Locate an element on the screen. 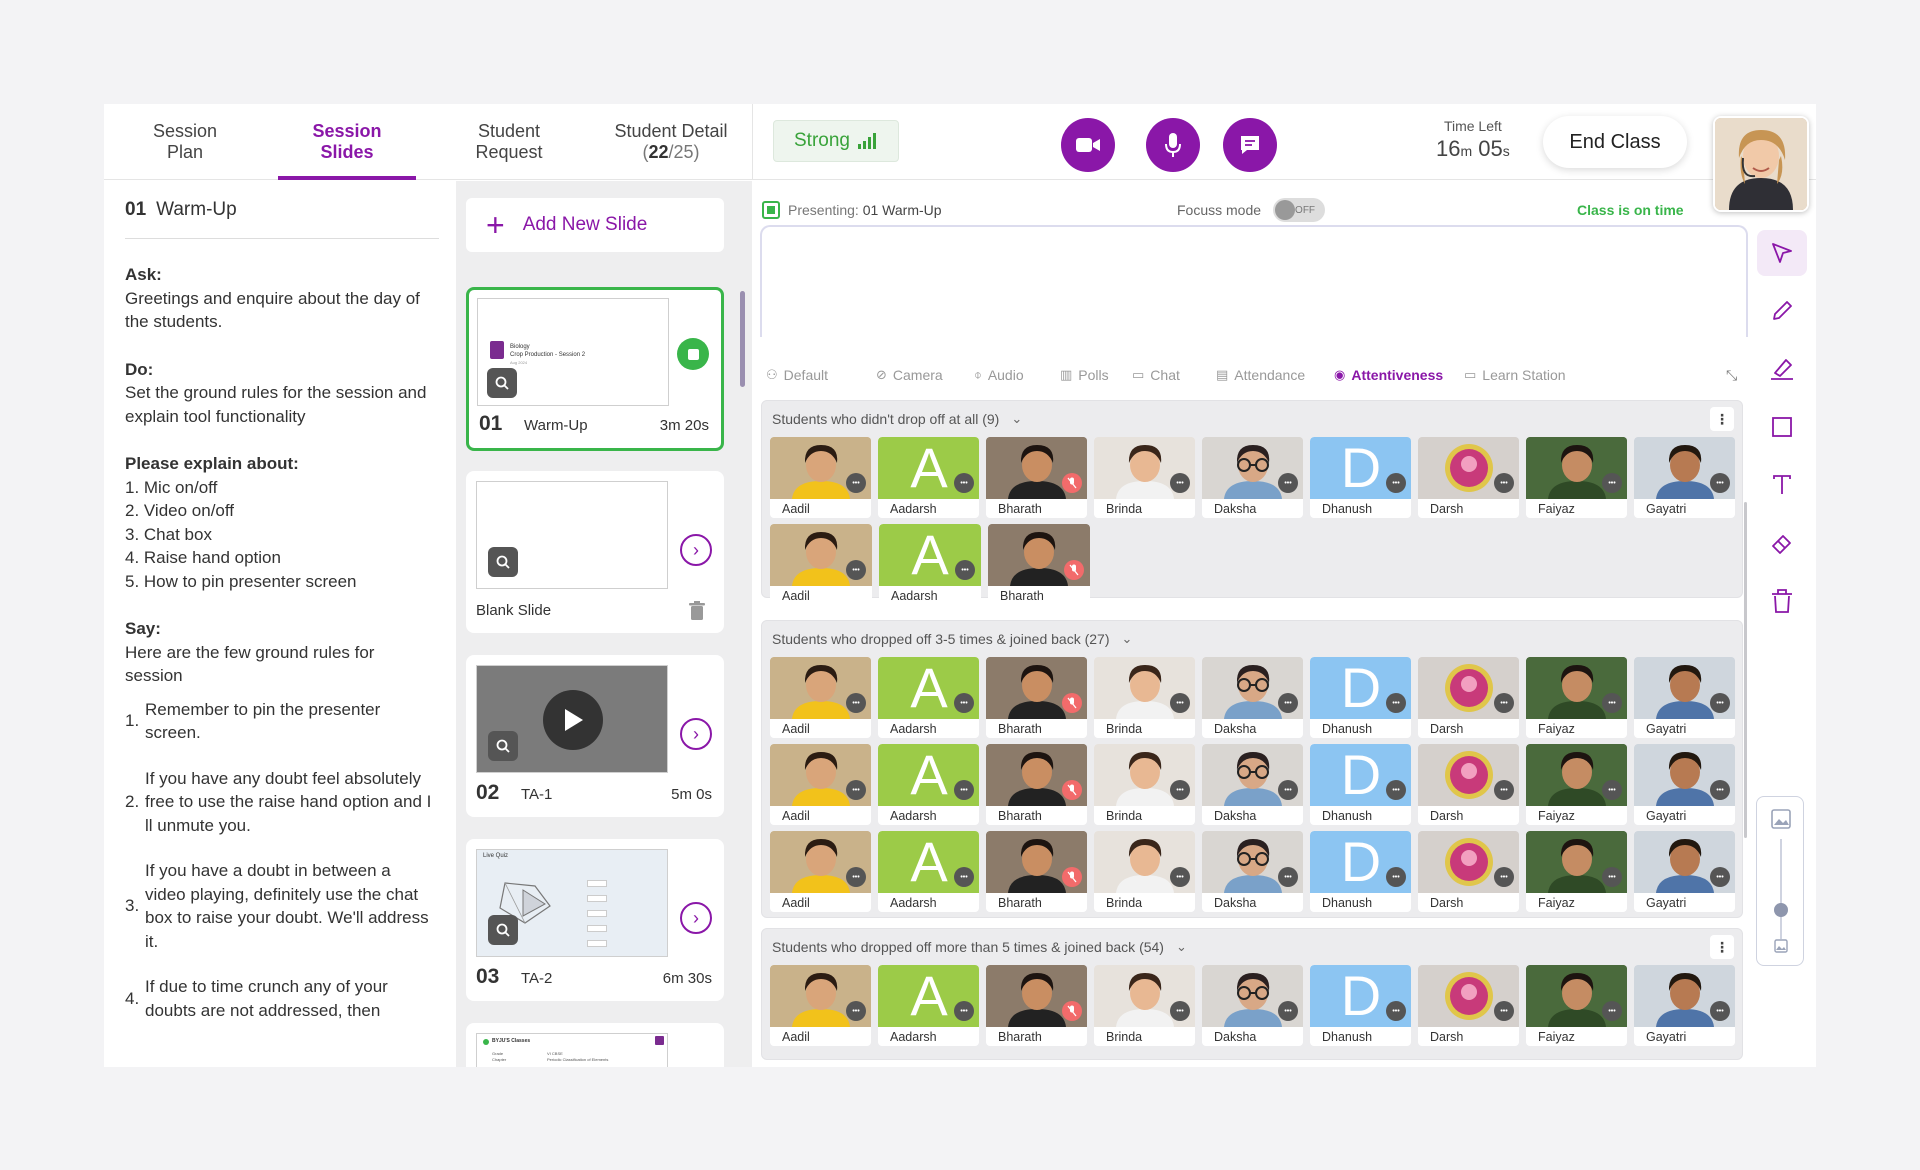 The height and width of the screenshot is (1170, 1920). filter-polls: ▥ Polls is located at coordinates (1084, 375).